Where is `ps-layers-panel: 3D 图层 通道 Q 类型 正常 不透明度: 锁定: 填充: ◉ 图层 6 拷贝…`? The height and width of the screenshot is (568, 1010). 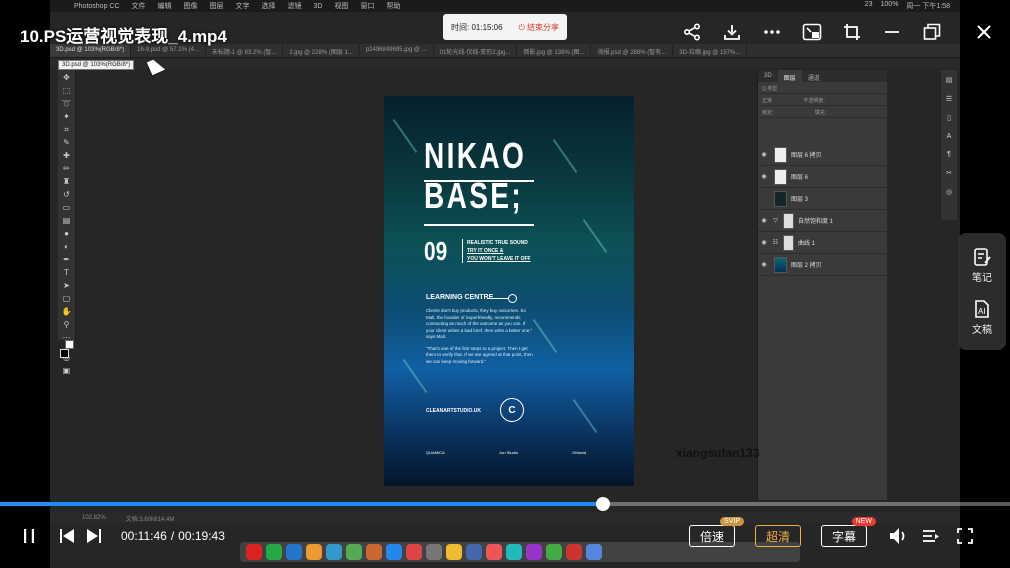 ps-layers-panel: 3D 图层 通道 Q 类型 正常 不透明度: 锁定: 填充: ◉ 图层 6 拷贝… is located at coordinates (822, 285).